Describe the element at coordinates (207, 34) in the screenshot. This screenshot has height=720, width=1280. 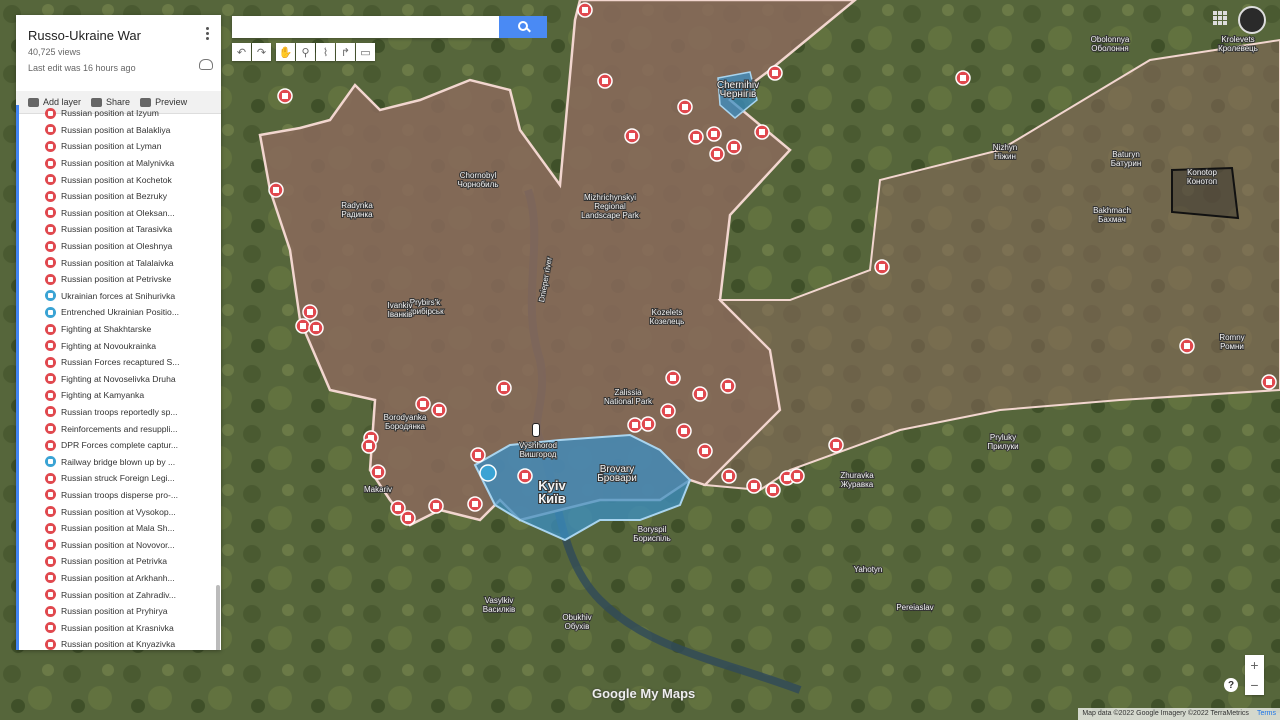
I see `more-options-icon` at that location.